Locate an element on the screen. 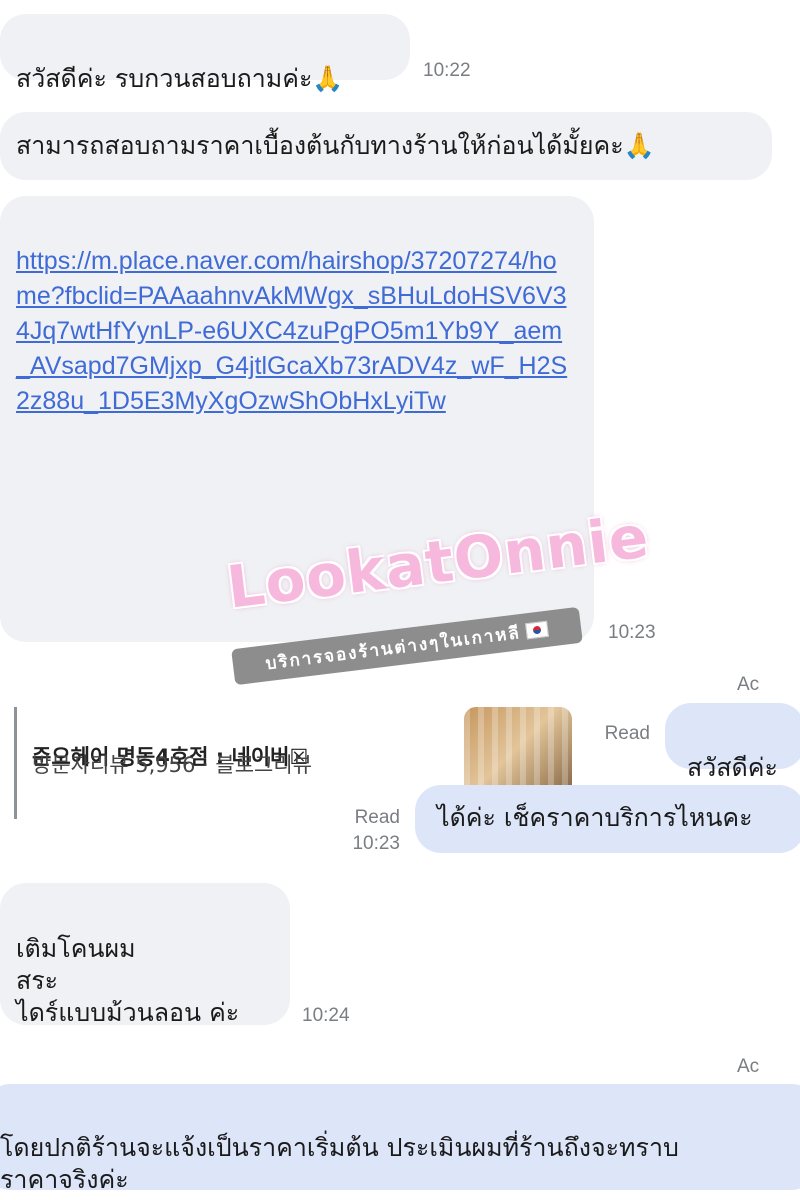 This screenshot has width=800, height=1200. message-text: เติมโคนผม สระ ไดร์แบบม้วนลอน ค่ะ is located at coordinates (128, 980).